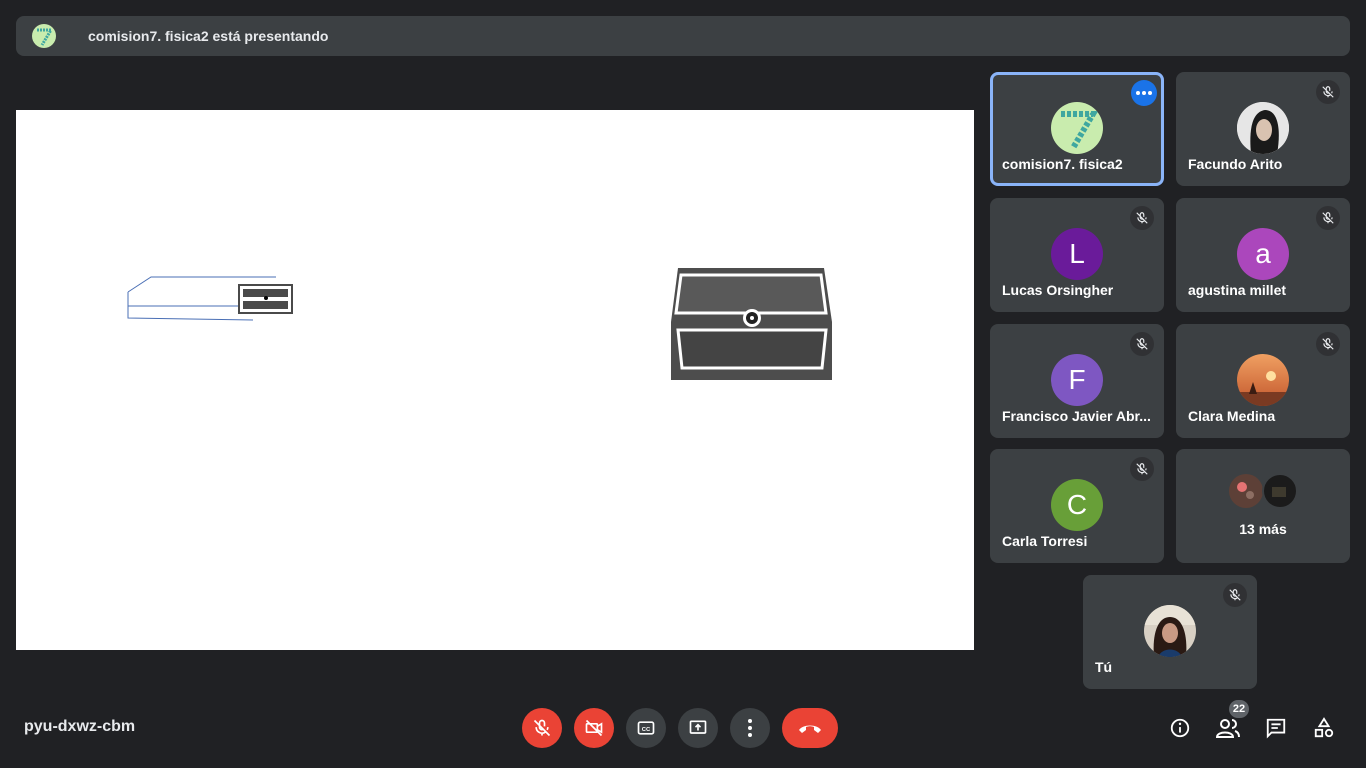  I want to click on treasure-chest-drawing, so click(751, 324).